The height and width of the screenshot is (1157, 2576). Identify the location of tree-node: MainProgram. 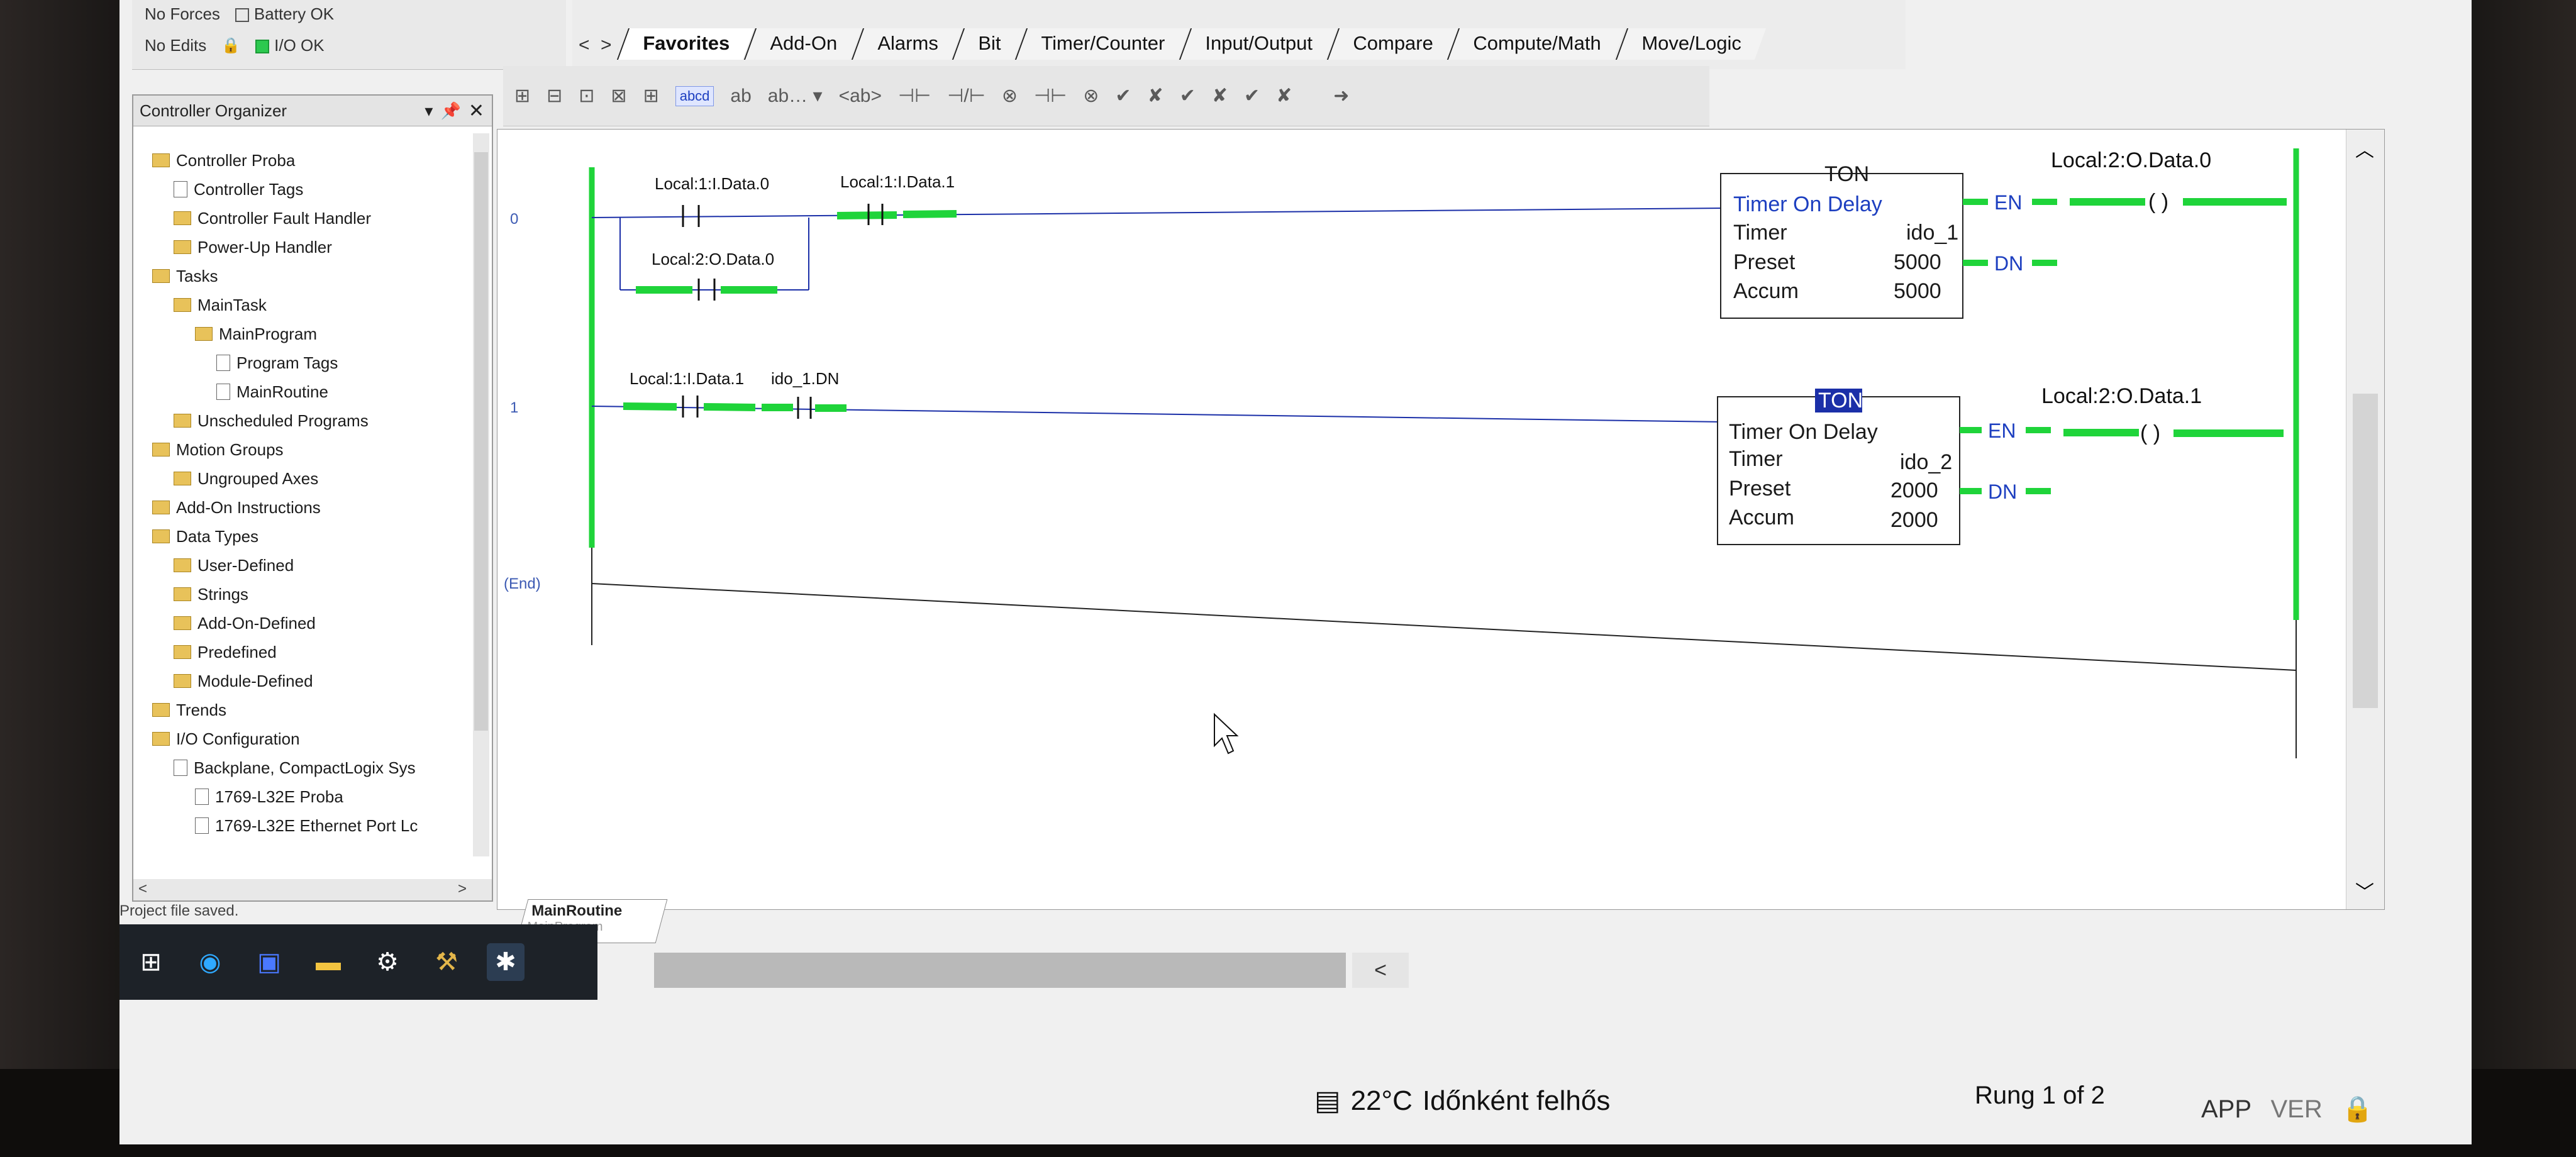
(309, 333).